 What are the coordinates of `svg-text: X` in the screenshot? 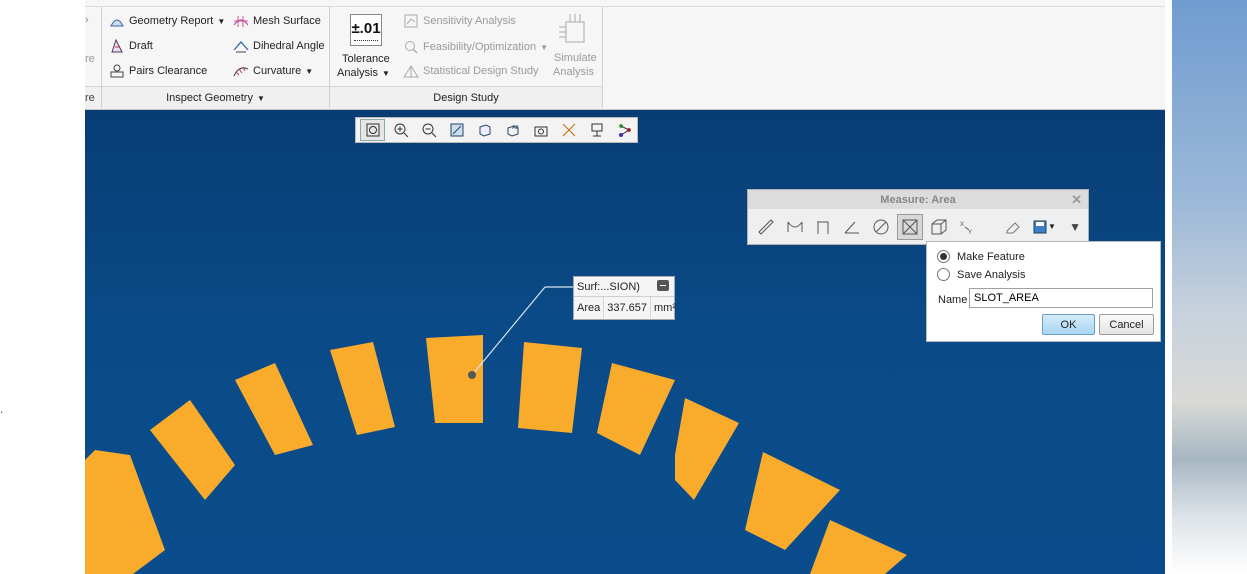 It's located at (962, 225).